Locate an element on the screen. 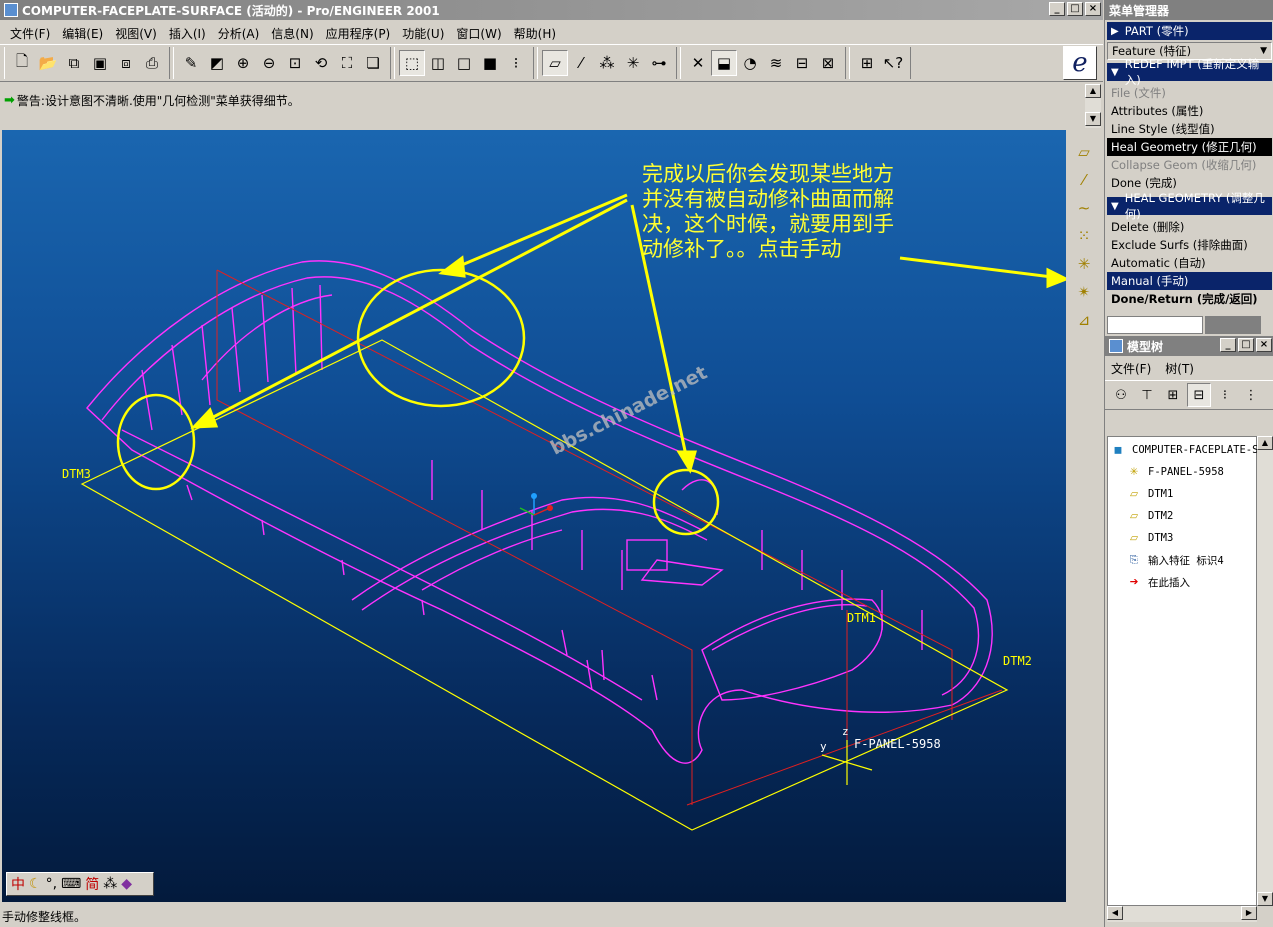 The height and width of the screenshot is (927, 1273). menu-help: 帮助(H) is located at coordinates (535, 33).